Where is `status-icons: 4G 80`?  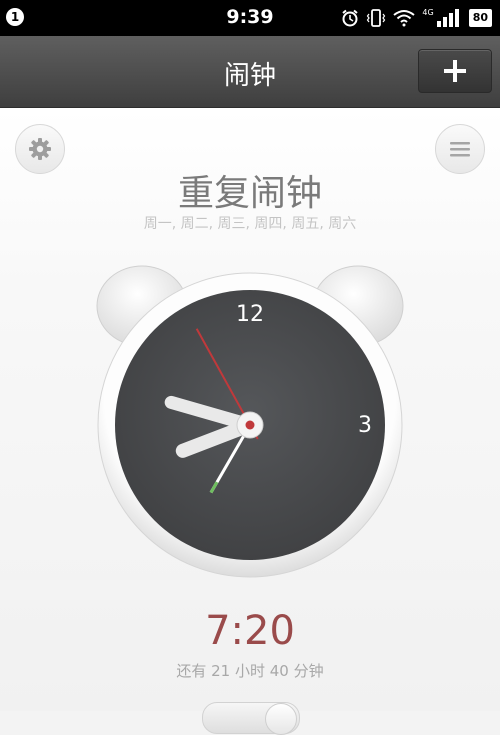 status-icons: 4G 80 is located at coordinates (416, 18).